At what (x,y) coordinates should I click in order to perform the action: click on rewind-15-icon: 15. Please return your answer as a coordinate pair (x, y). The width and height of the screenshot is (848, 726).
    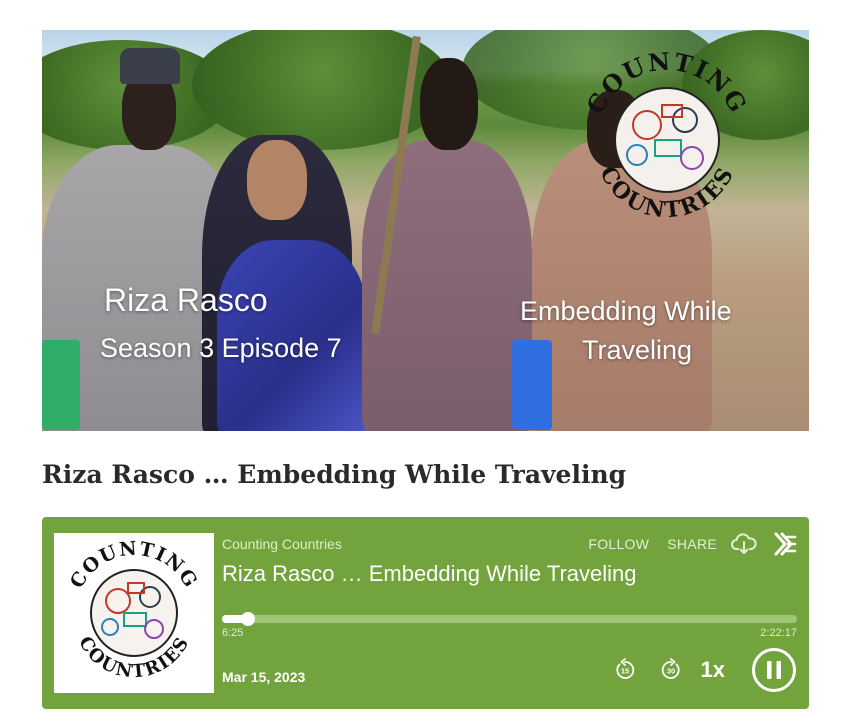
    Looking at the image, I should click on (625, 670).